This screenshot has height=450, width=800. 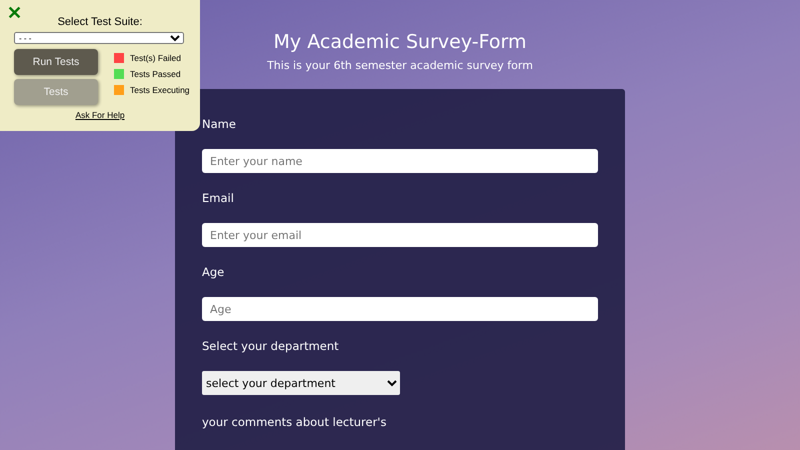 What do you see at coordinates (56, 62) in the screenshot?
I see `run-tests-button: Run Tests` at bounding box center [56, 62].